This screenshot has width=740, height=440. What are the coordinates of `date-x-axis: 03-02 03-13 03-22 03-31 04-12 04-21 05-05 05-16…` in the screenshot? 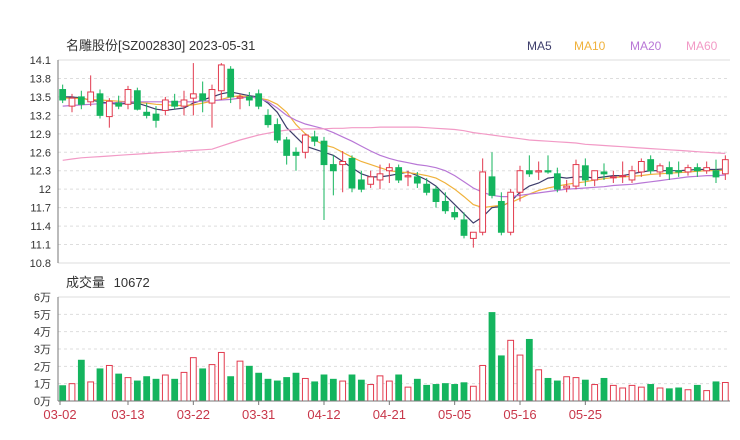 It's located at (386, 411).